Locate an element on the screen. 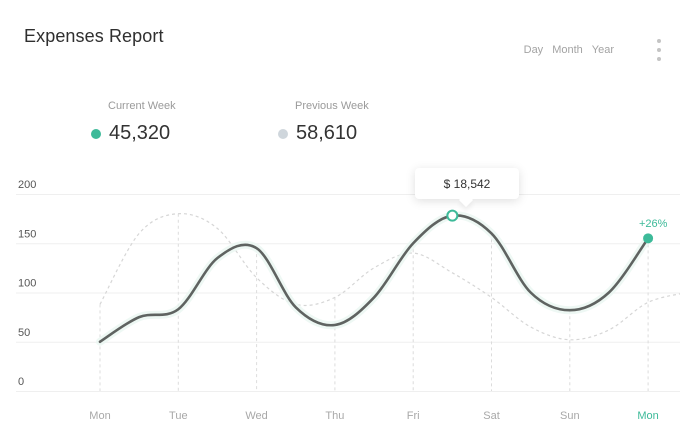  x-tick-label: Tue is located at coordinates (178, 416).